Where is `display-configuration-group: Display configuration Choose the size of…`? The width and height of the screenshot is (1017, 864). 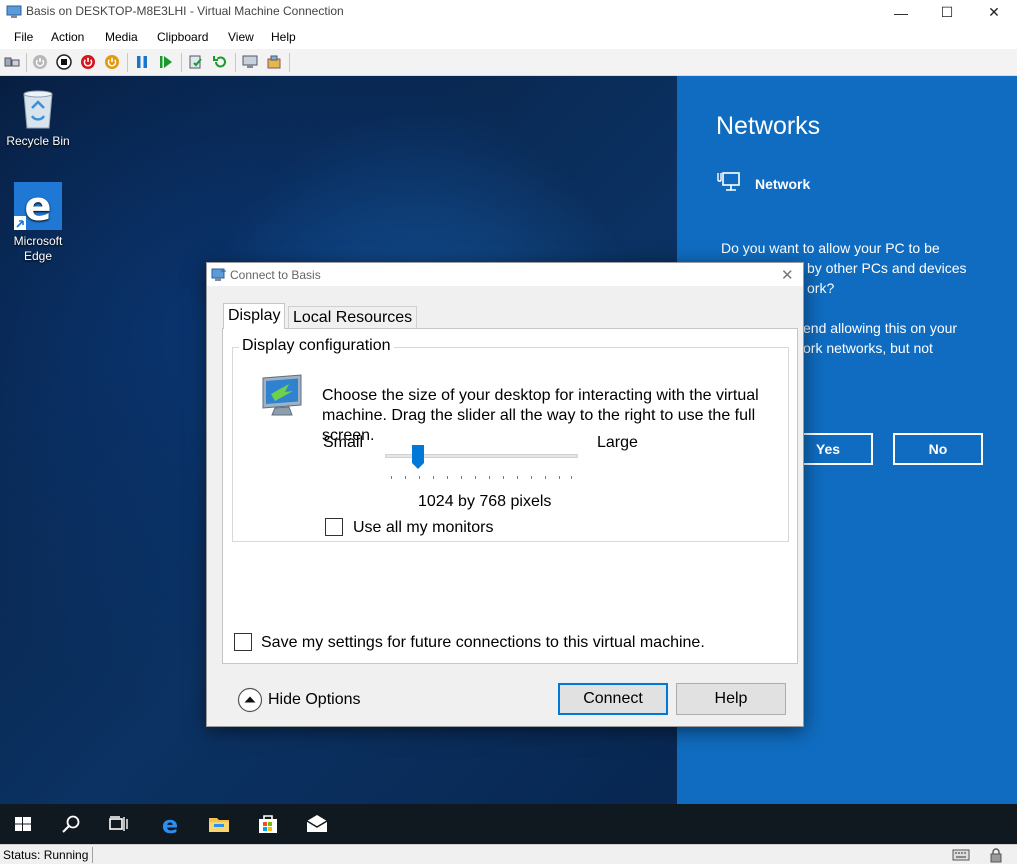
display-configuration-group: Display configuration Choose the size of… is located at coordinates (510, 439).